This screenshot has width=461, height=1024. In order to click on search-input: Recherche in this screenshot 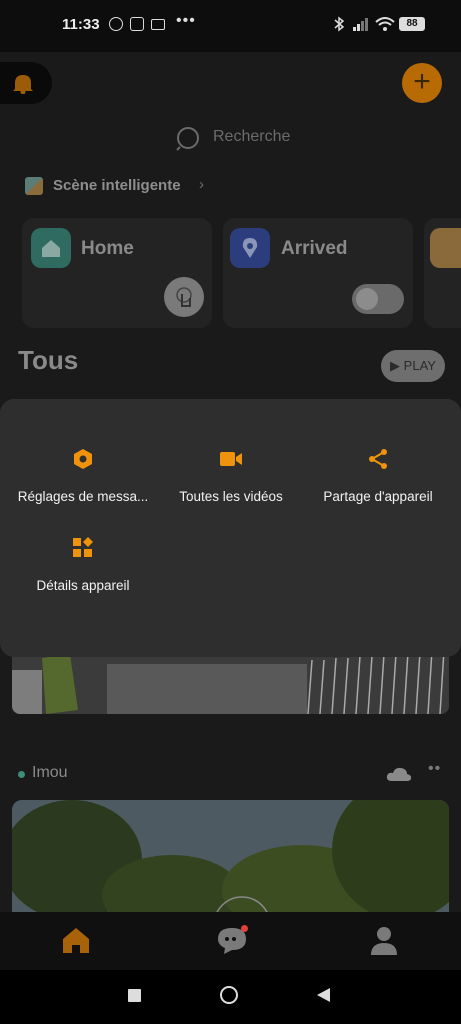, I will do `click(251, 137)`.